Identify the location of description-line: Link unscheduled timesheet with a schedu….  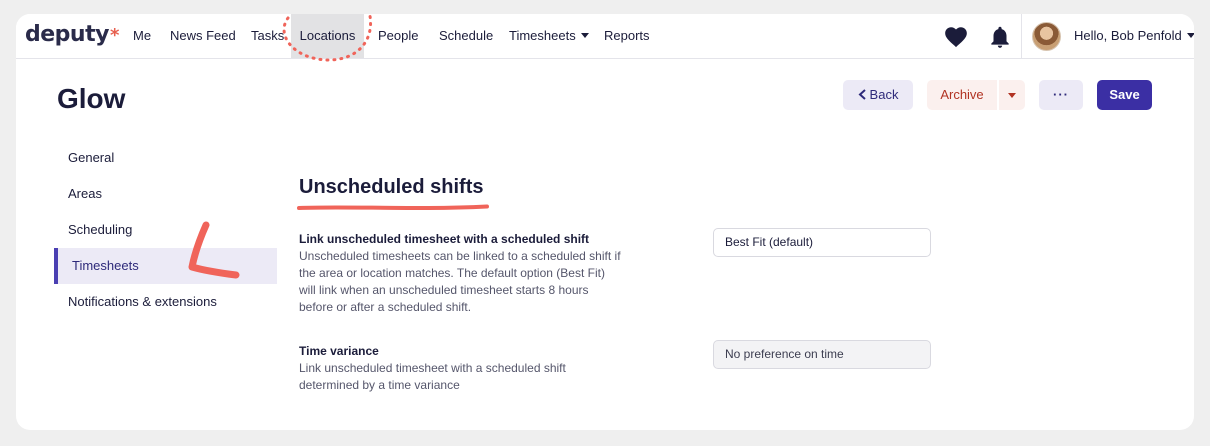
(432, 368).